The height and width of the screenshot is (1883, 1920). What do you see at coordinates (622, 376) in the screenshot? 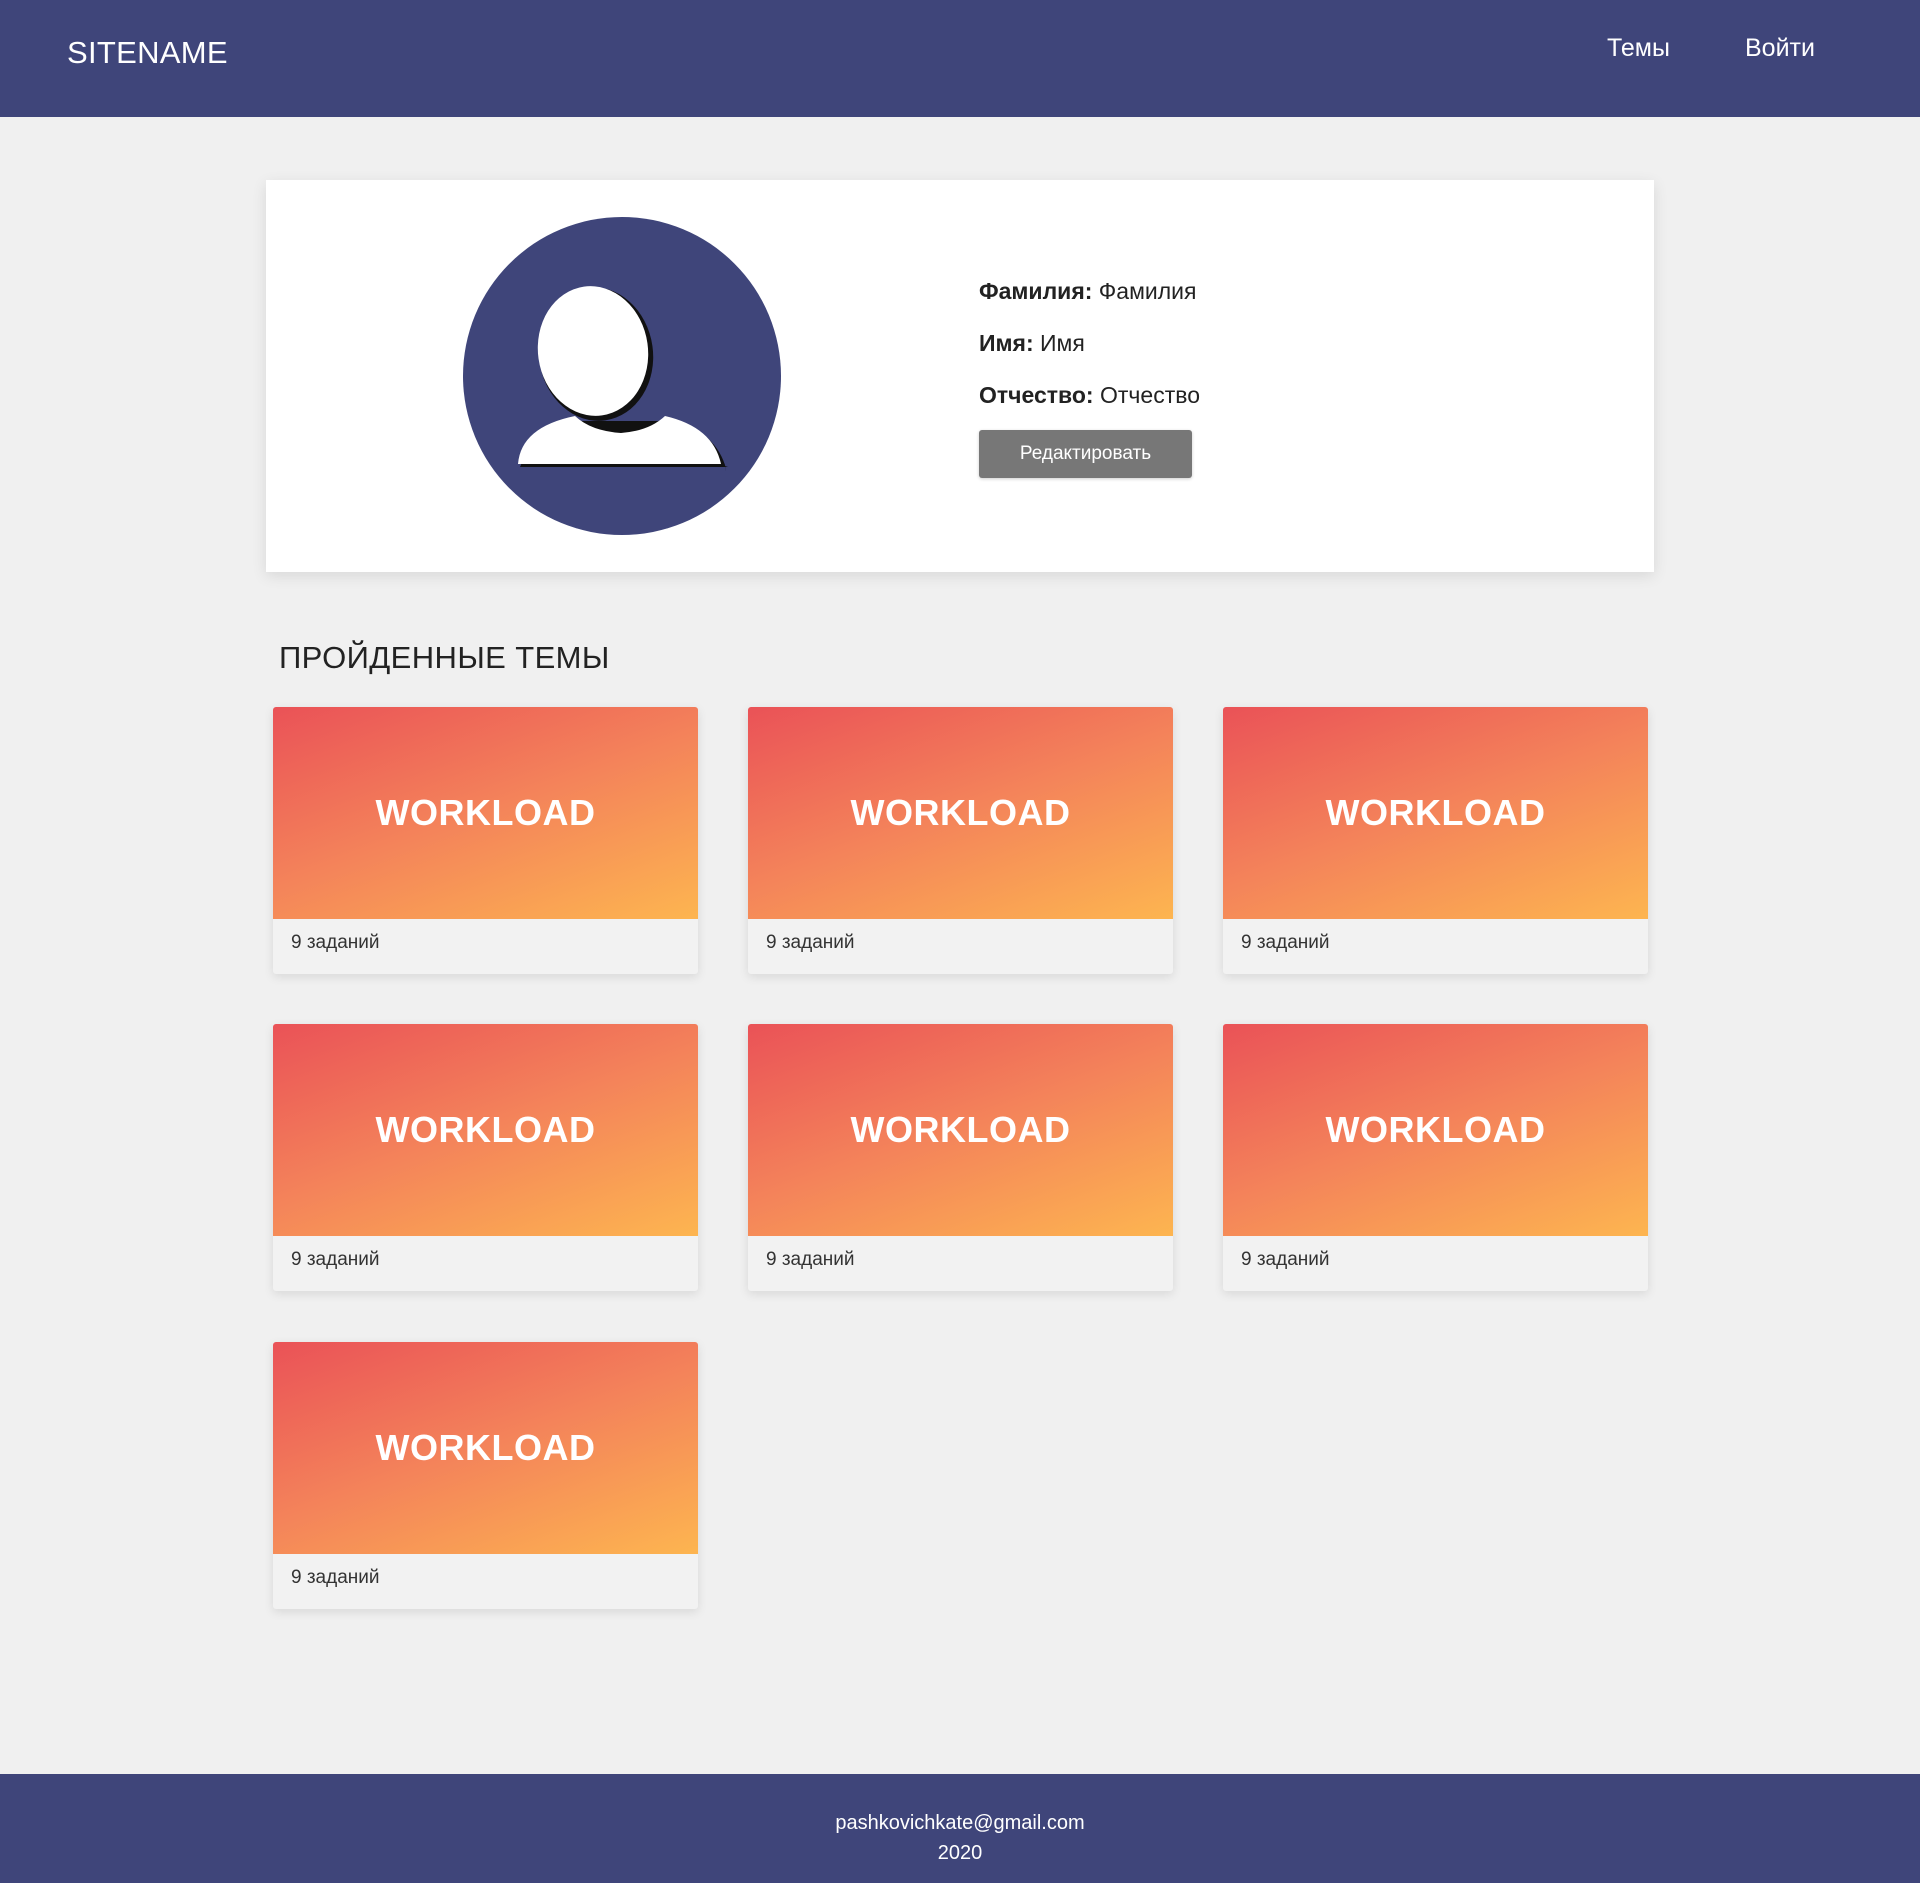
I see `user-silhouette-icon` at bounding box center [622, 376].